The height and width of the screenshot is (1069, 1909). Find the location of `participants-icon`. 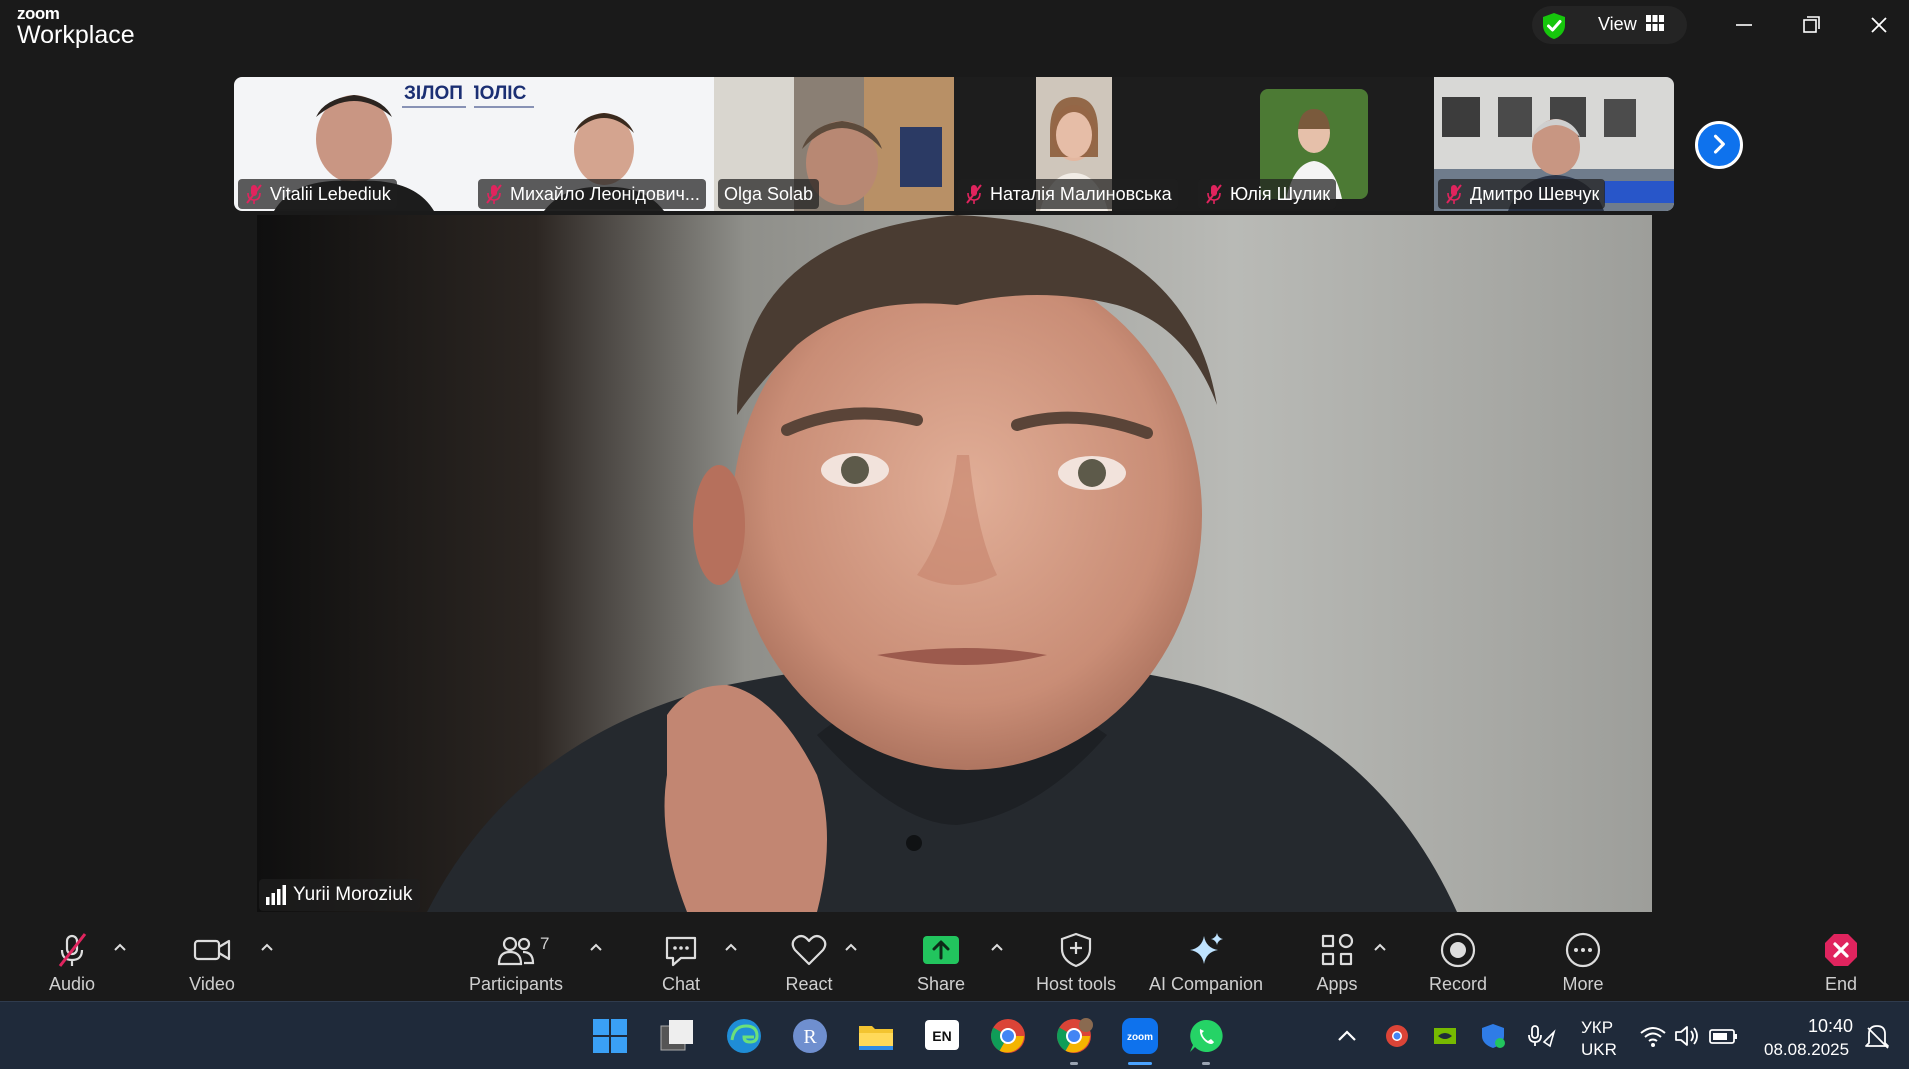

participants-icon is located at coordinates (516, 951).